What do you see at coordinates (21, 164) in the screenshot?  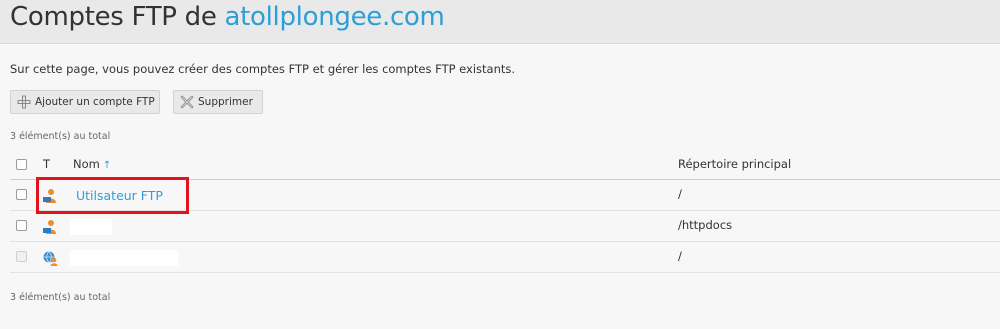 I see `select-all-checkbox` at bounding box center [21, 164].